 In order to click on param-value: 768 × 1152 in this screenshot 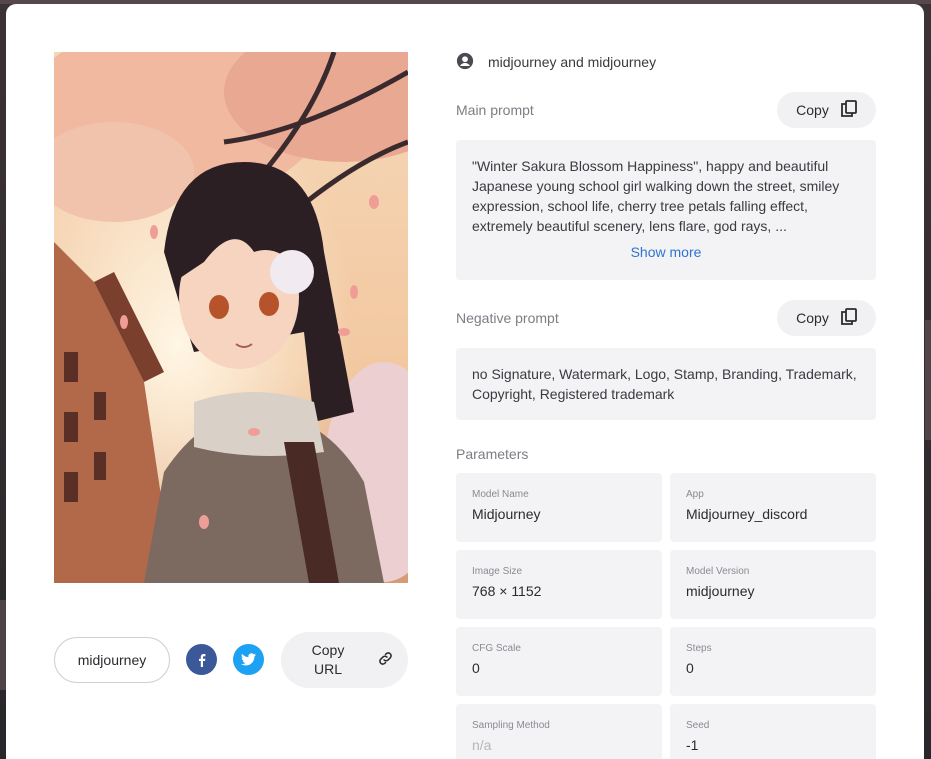, I will do `click(507, 591)`.